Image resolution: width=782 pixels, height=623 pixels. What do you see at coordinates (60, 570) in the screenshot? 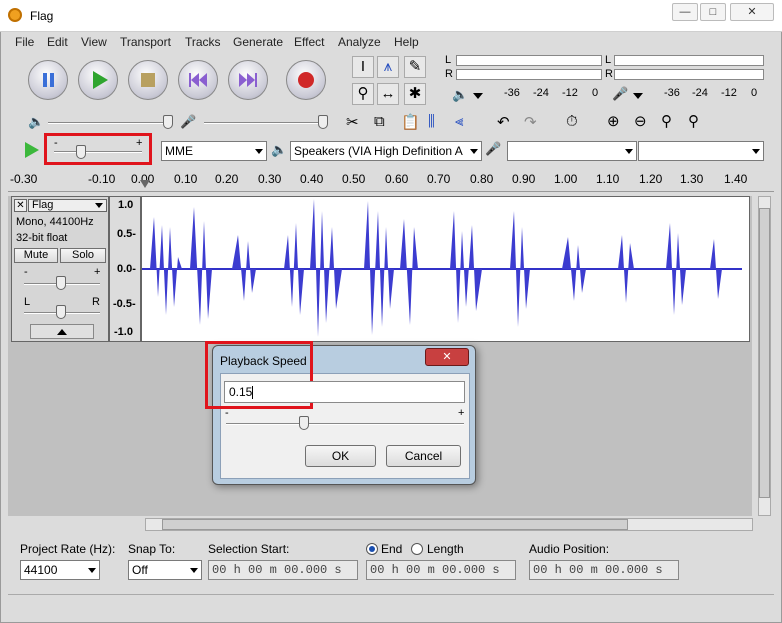
I see `project-rate-select: 44100` at bounding box center [60, 570].